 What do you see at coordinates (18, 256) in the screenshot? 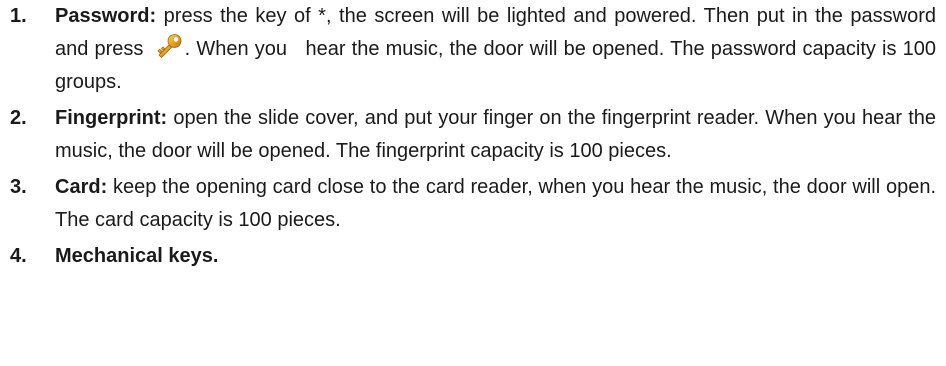
I see `item-number: 4.` at bounding box center [18, 256].